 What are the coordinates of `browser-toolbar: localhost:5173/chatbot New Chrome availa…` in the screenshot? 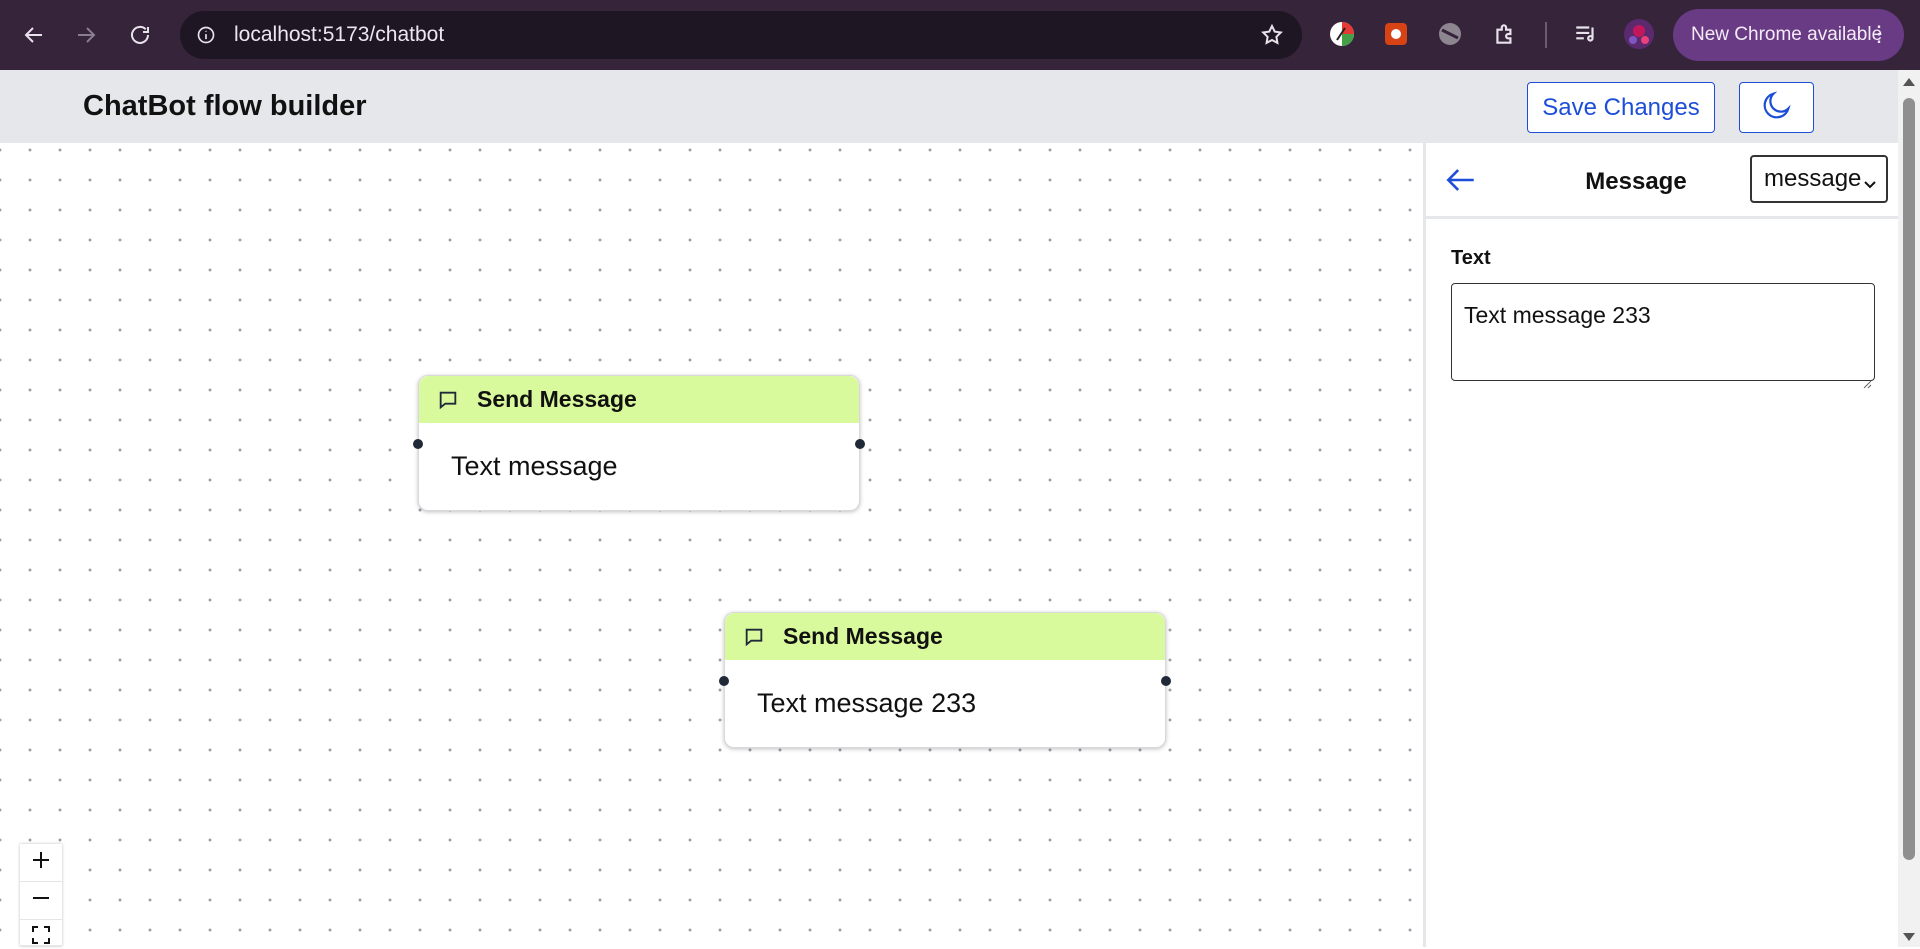 It's located at (960, 35).